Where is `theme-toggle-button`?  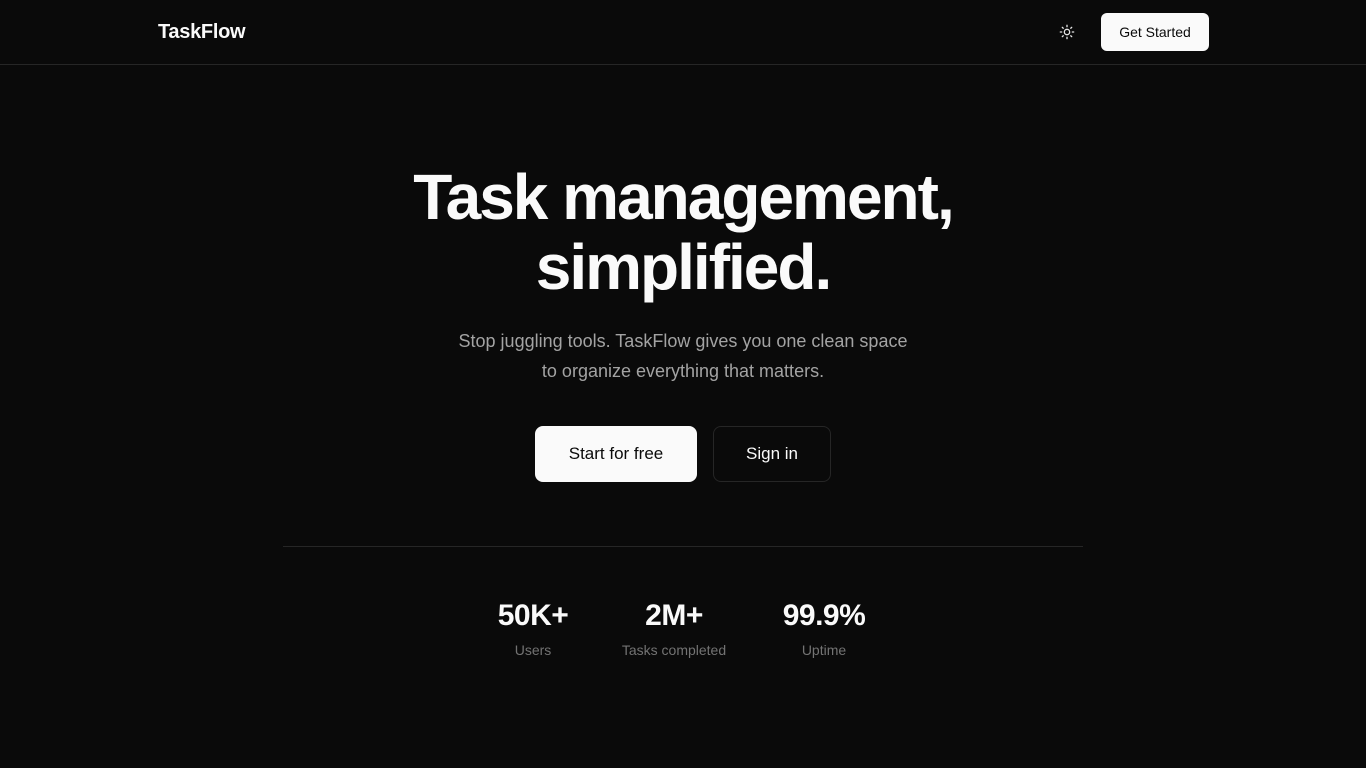 theme-toggle-button is located at coordinates (1067, 32).